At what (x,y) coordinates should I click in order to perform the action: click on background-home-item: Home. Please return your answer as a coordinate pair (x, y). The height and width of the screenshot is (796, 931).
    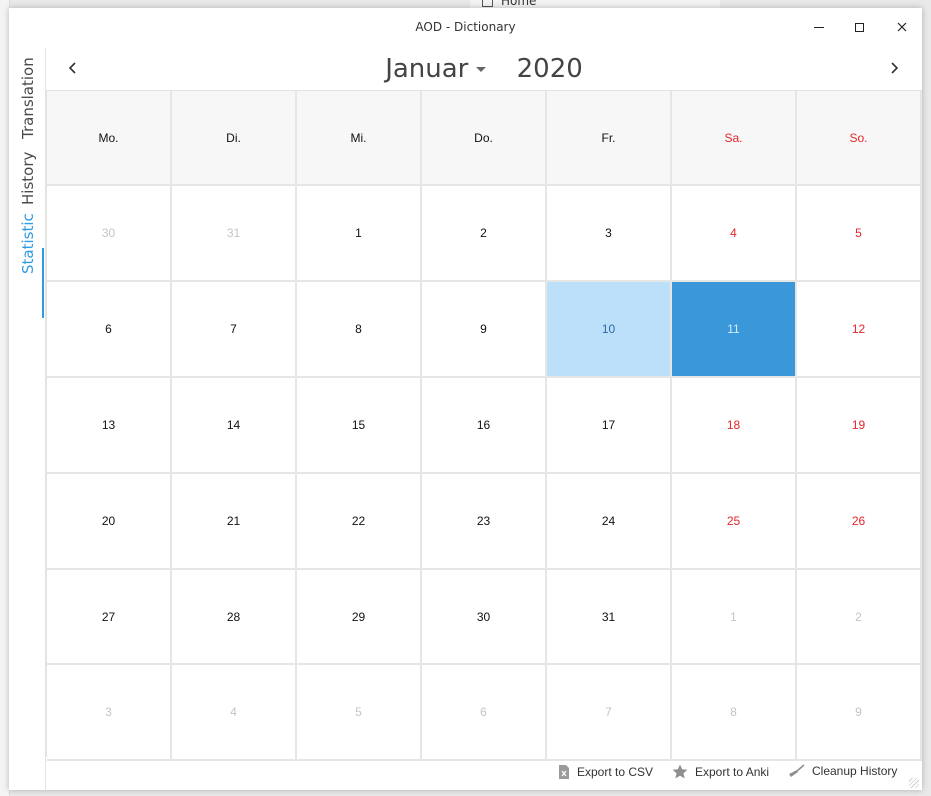
    Looking at the image, I should click on (509, 4).